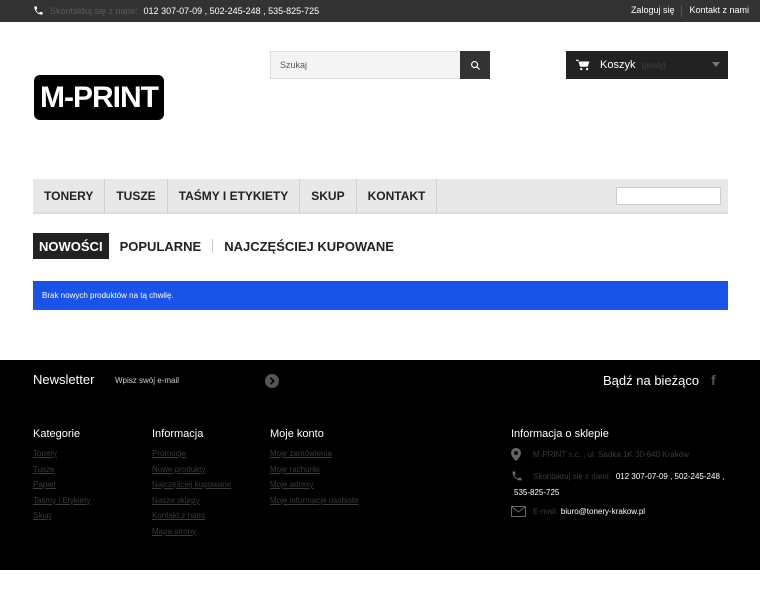 This screenshot has height=600, width=760. I want to click on footer-link: Taśmy i Etykiety, so click(61, 501).